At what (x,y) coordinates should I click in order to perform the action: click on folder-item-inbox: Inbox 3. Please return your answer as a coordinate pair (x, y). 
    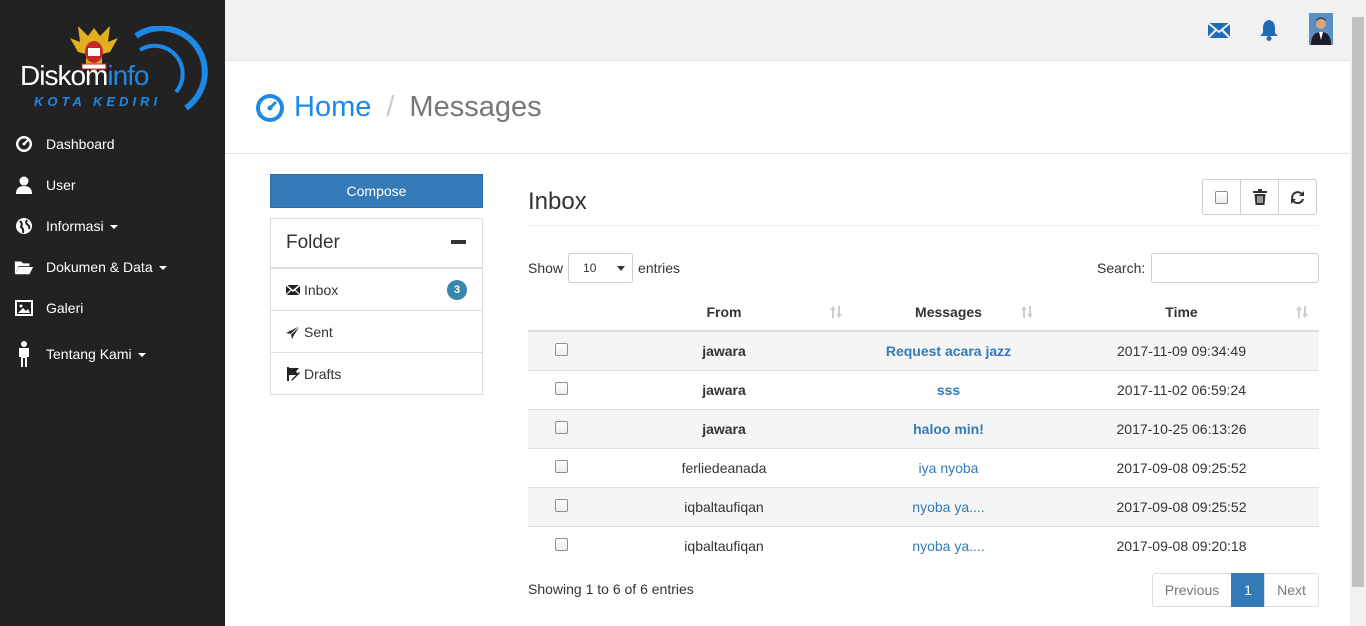
    Looking at the image, I should click on (376, 289).